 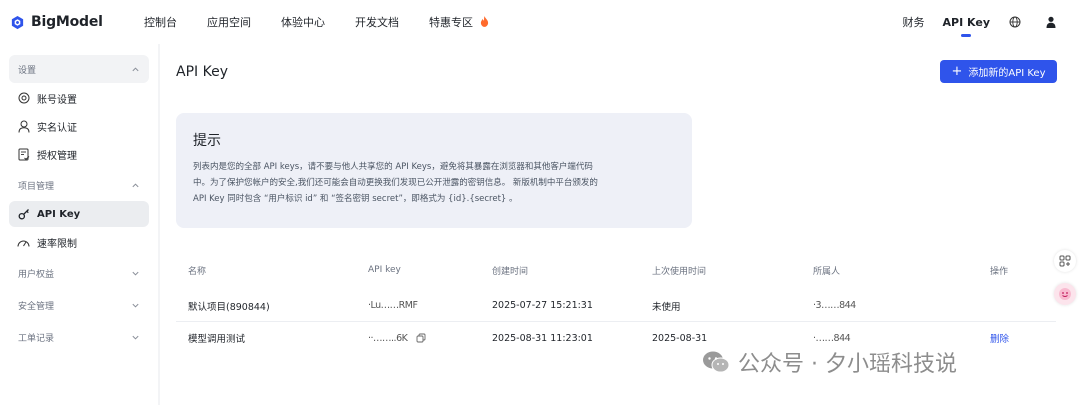 What do you see at coordinates (1051, 22) in the screenshot?
I see `user-icon` at bounding box center [1051, 22].